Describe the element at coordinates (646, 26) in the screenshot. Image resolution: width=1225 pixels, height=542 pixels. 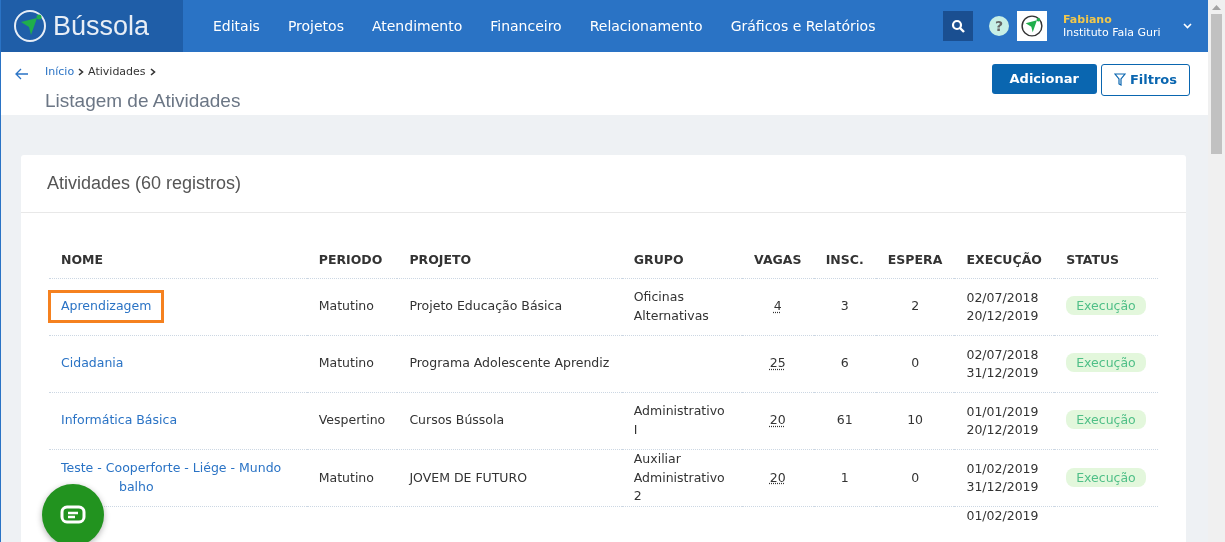
I see `nav-link: Relacionamento` at that location.